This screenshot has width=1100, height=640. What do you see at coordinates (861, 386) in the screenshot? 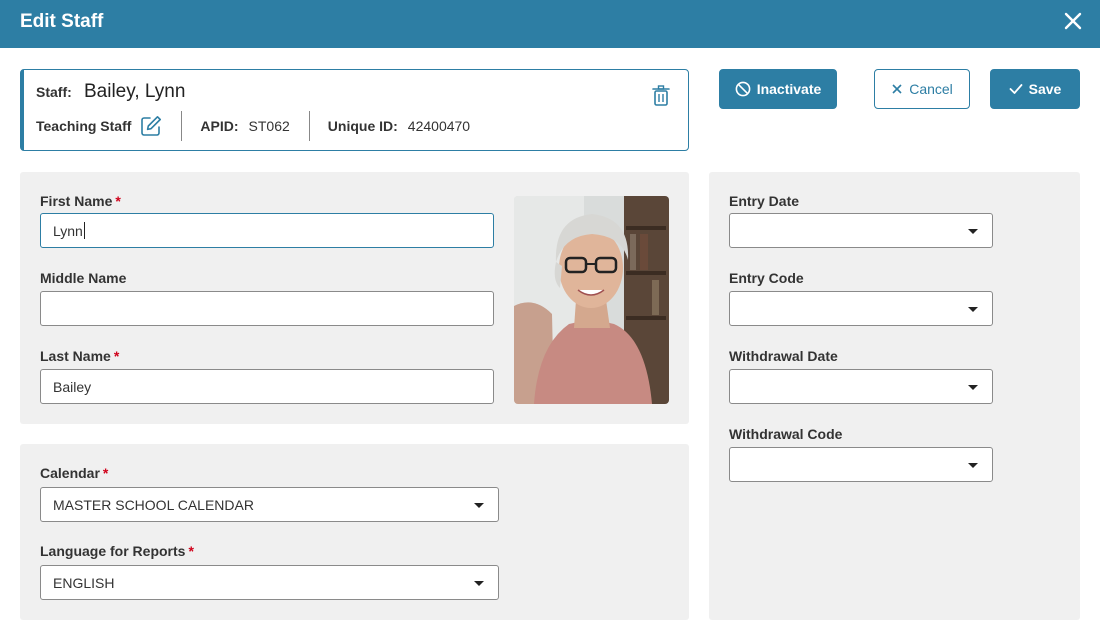
I see `withdrawal-date-select` at bounding box center [861, 386].